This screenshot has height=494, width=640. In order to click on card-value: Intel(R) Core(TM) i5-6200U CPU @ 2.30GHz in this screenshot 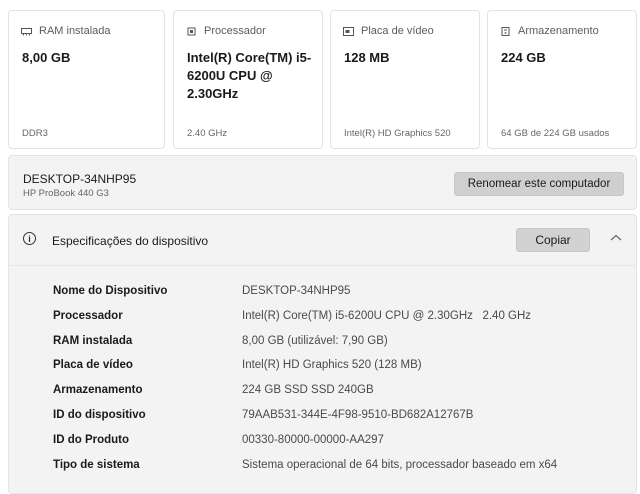, I will do `click(249, 75)`.